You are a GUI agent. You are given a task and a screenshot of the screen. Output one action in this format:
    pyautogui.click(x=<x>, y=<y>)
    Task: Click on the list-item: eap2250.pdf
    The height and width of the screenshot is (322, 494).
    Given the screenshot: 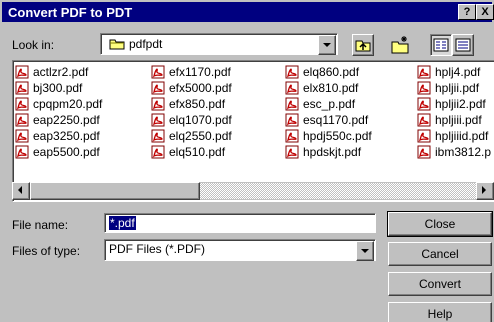 What is the action you would take?
    pyautogui.click(x=58, y=120)
    